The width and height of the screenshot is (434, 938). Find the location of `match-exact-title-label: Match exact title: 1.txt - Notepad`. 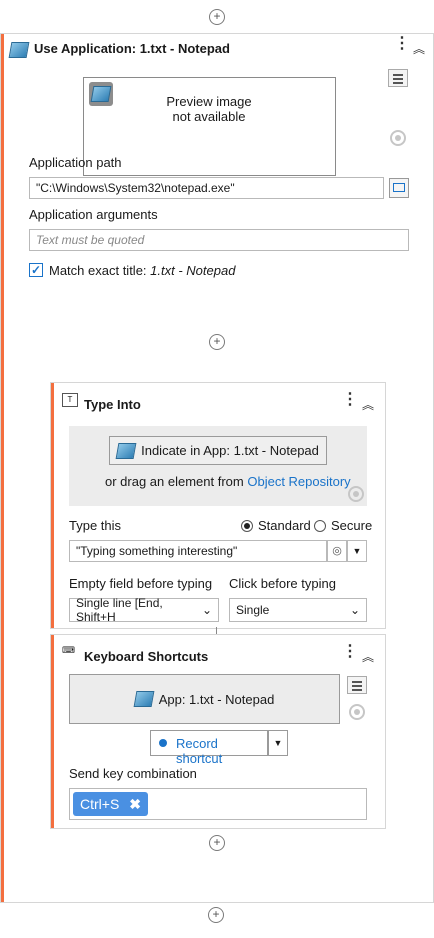

match-exact-title-label: Match exact title: 1.txt - Notepad is located at coordinates (142, 270).